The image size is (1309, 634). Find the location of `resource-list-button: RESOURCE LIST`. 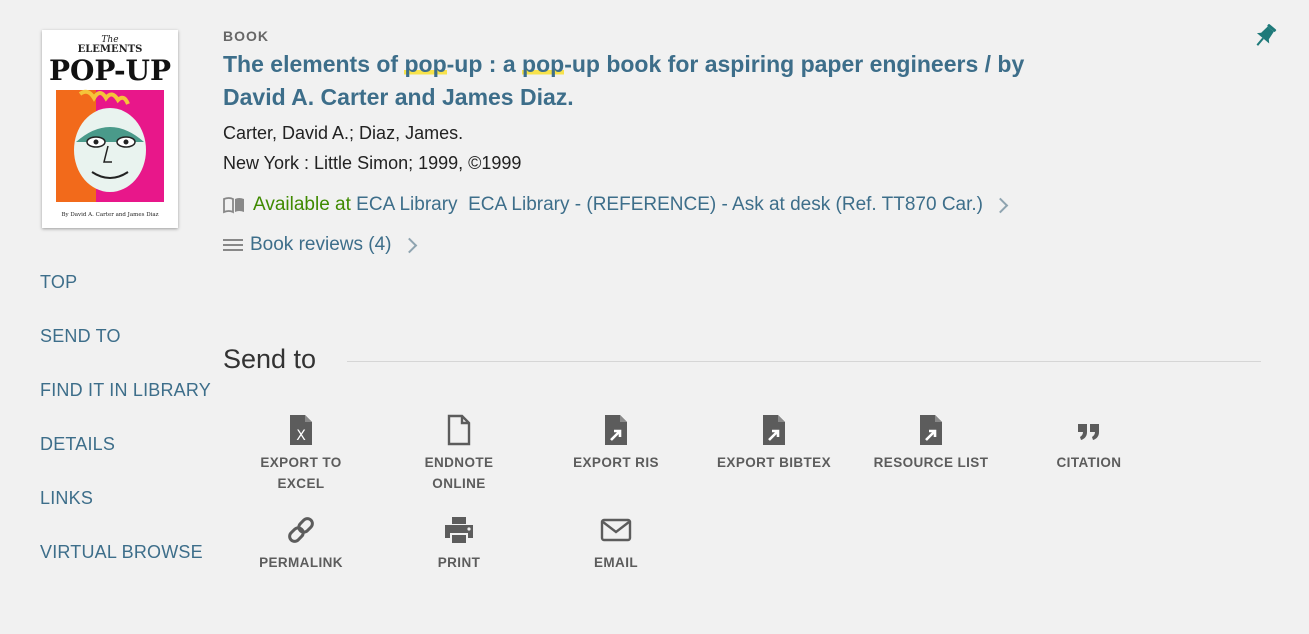

resource-list-button: RESOURCE LIST is located at coordinates (931, 443).